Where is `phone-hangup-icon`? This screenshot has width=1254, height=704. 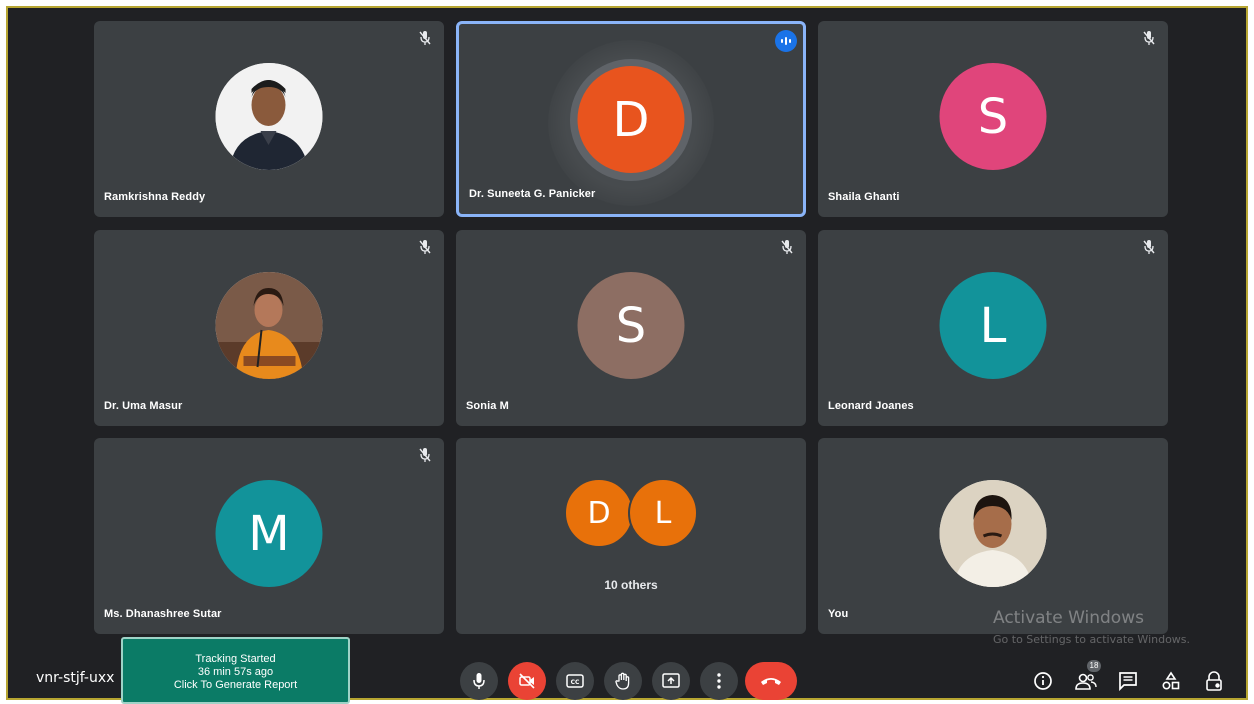
phone-hangup-icon is located at coordinates (771, 681).